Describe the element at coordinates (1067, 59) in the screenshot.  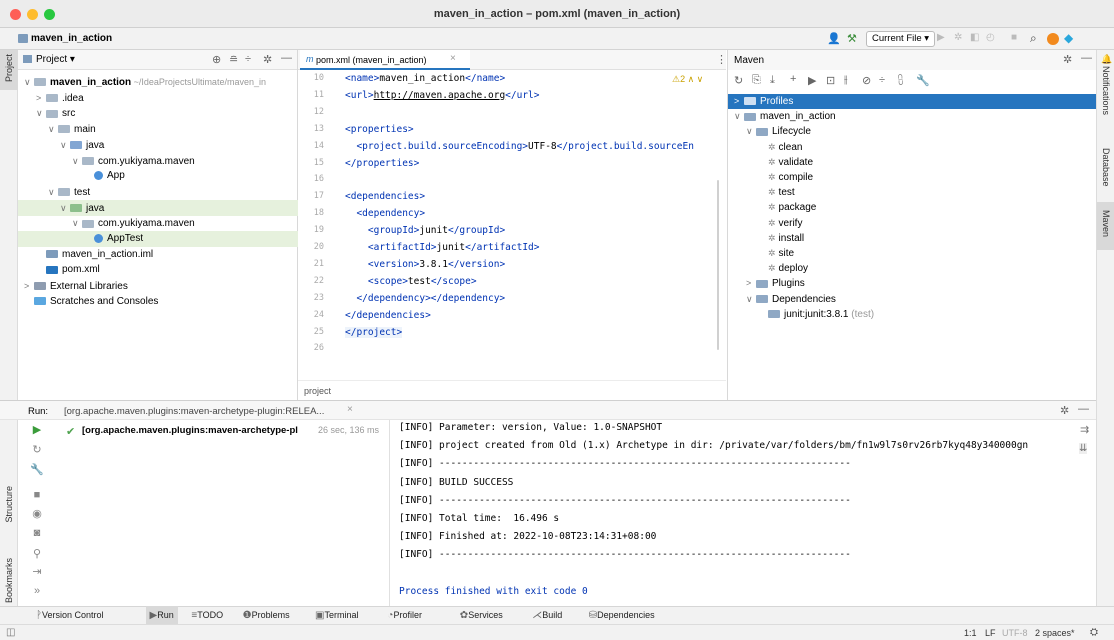
I see `maven-gear-icon: ✲` at that location.